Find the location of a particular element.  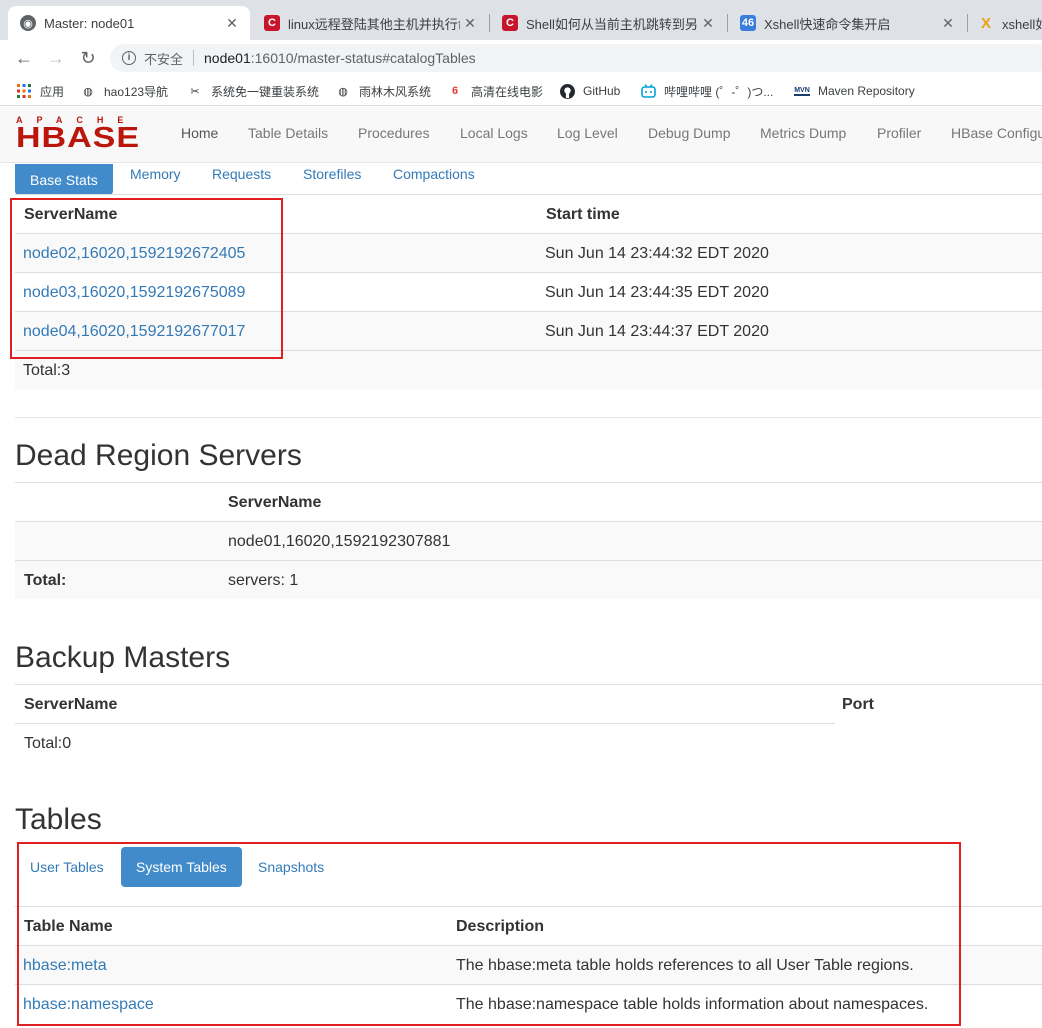

hbase-logo: APACHE HBASE is located at coordinates (84, 135).